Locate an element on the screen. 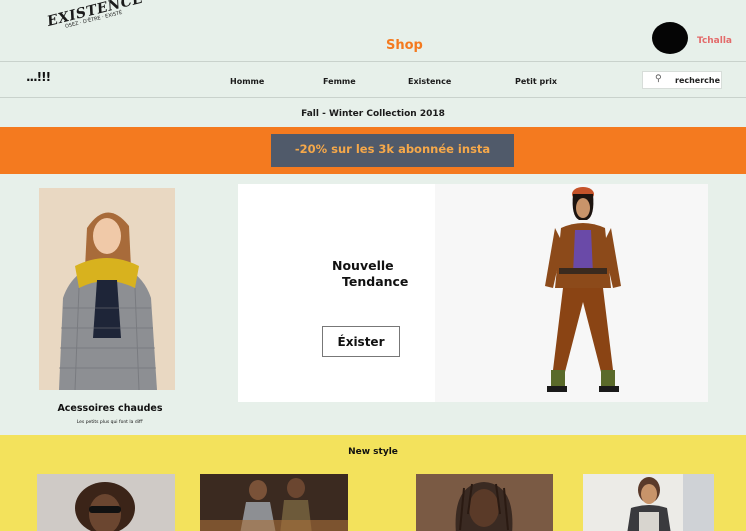 The height and width of the screenshot is (531, 746). nav-link-femme: Femme is located at coordinates (339, 81).